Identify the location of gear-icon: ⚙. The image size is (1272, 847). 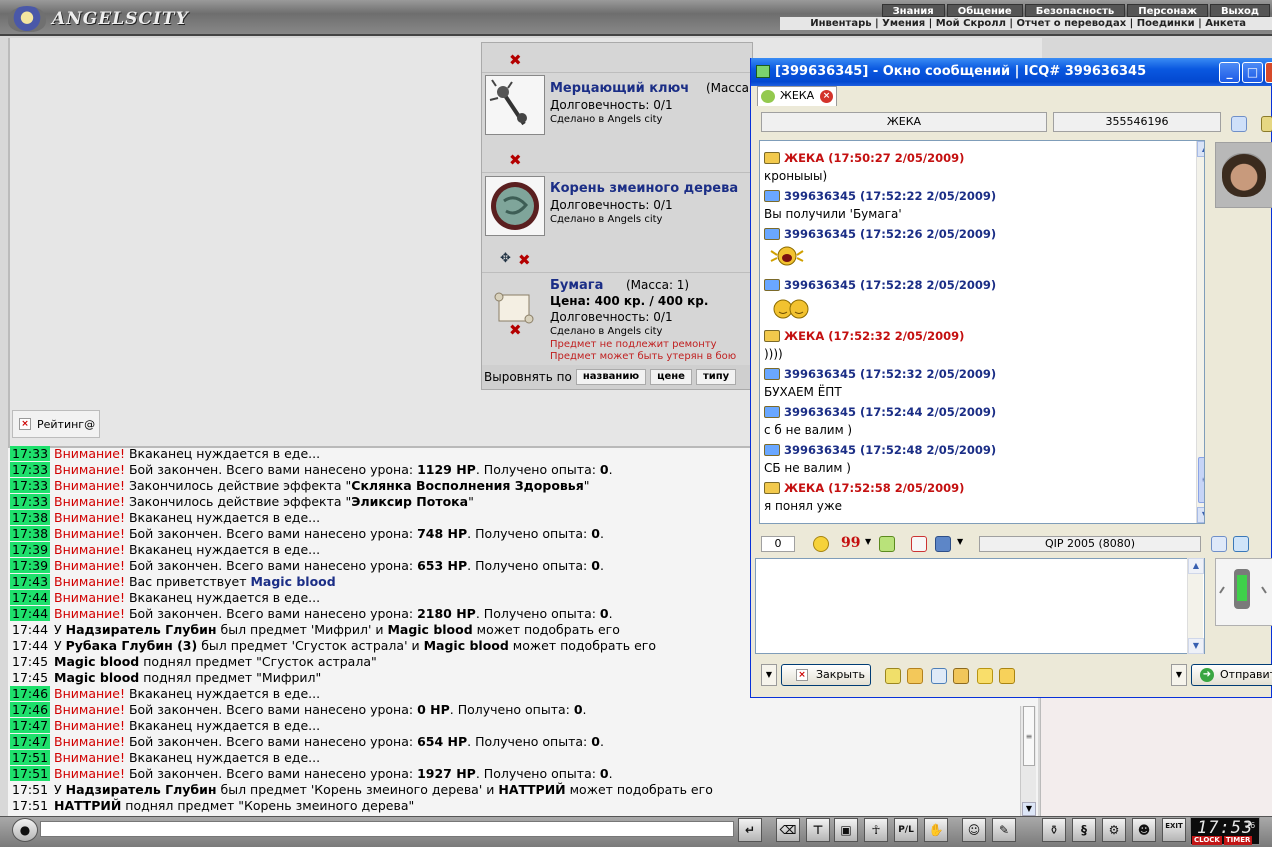
(1114, 830).